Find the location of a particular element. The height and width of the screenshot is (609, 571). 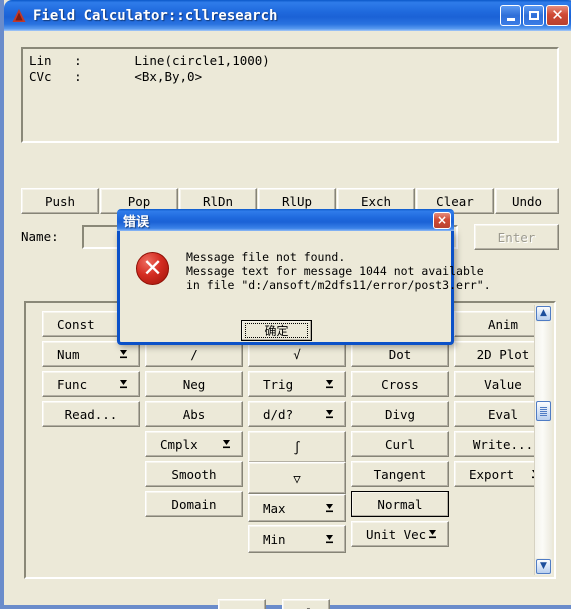

close-icon: ✕ is located at coordinates (557, 14).